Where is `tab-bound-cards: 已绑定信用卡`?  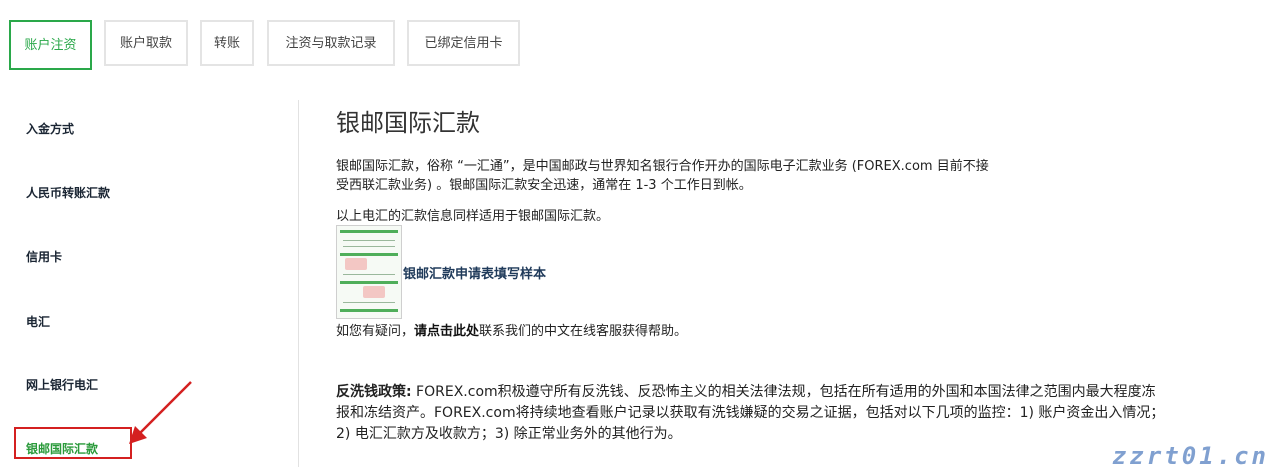
tab-bound-cards: 已绑定信用卡 is located at coordinates (463, 43).